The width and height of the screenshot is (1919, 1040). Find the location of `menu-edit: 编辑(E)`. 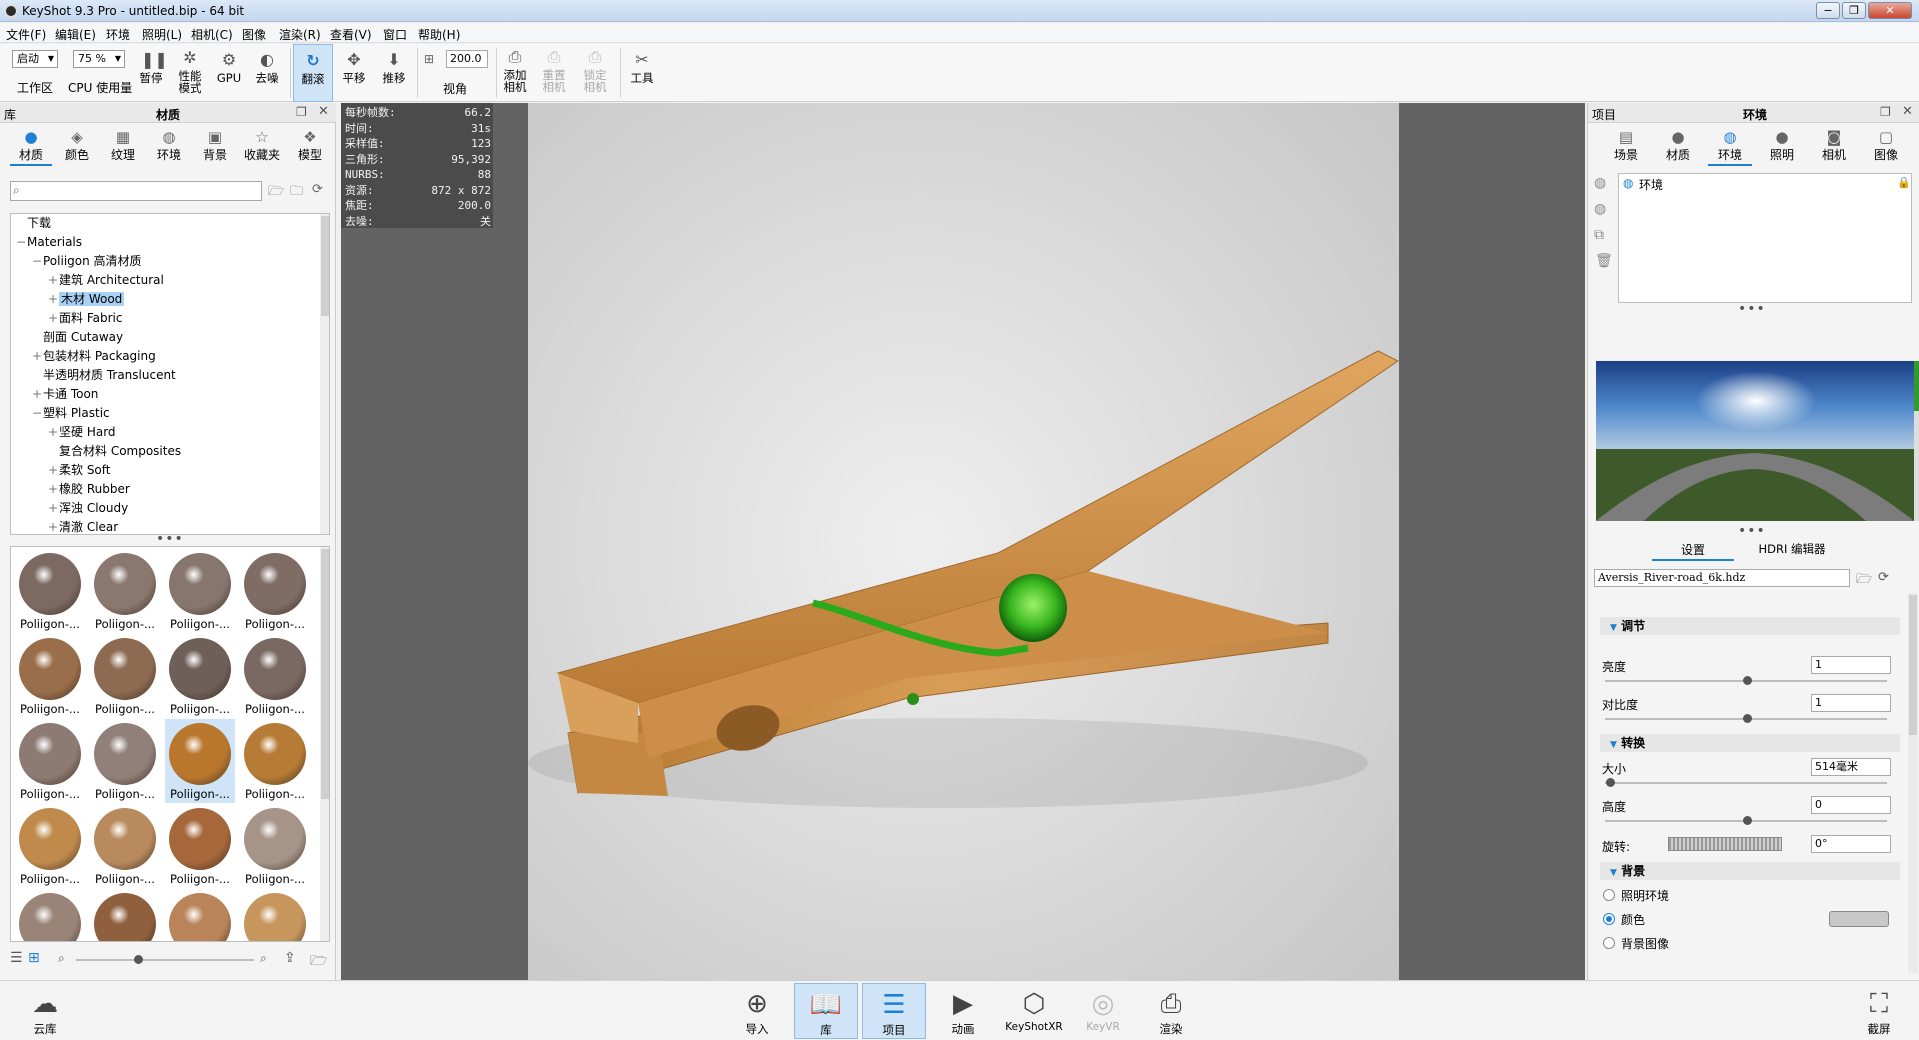

menu-edit: 编辑(E) is located at coordinates (75, 34).